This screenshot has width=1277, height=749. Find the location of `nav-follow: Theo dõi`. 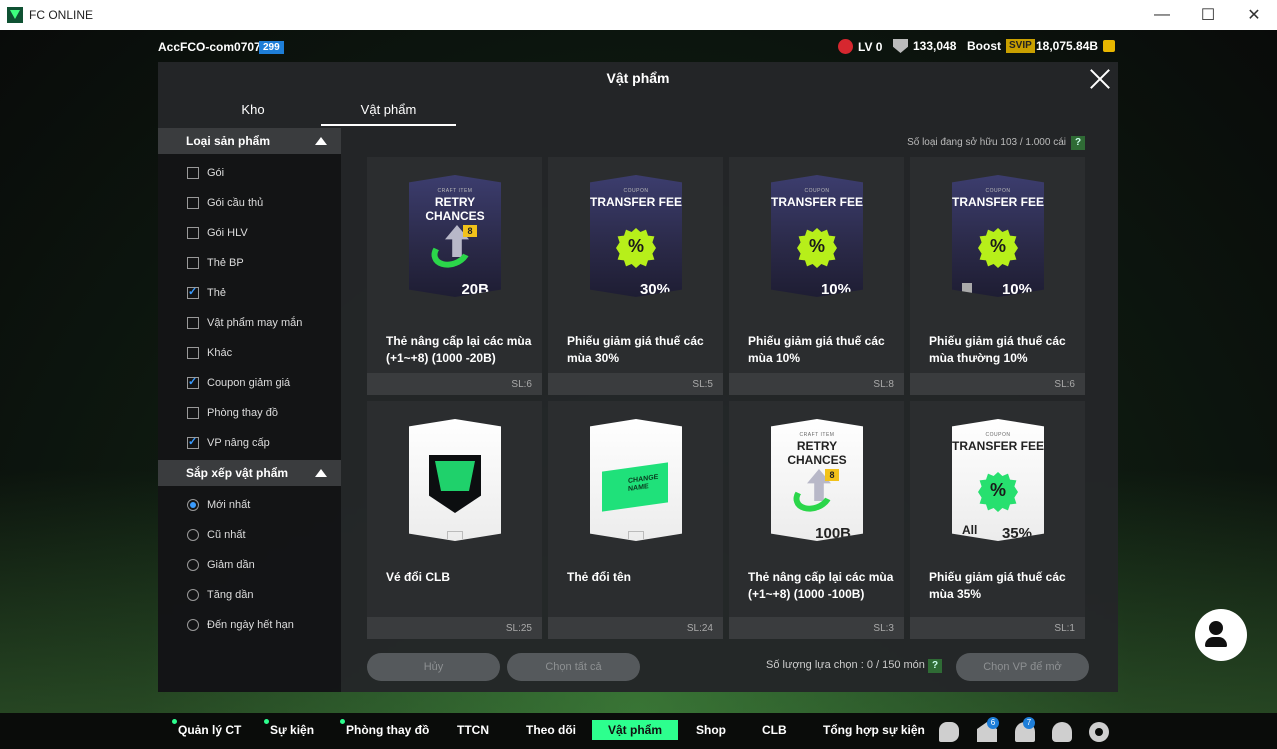

nav-follow: Theo dõi is located at coordinates (551, 730).